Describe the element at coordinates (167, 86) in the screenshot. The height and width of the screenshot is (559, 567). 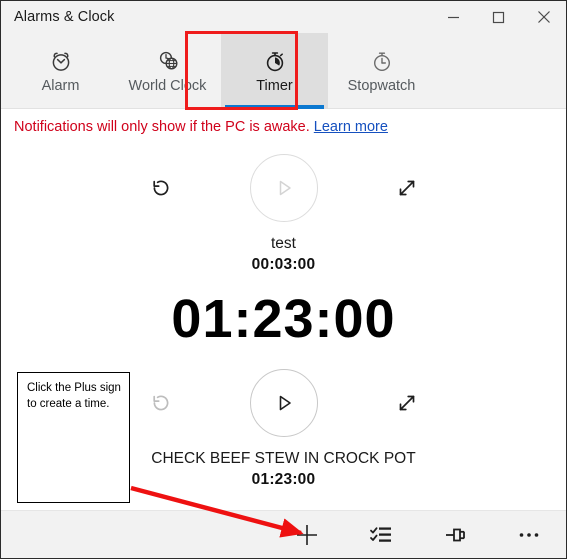
I see `tab-world-clock-label: World Clock` at that location.